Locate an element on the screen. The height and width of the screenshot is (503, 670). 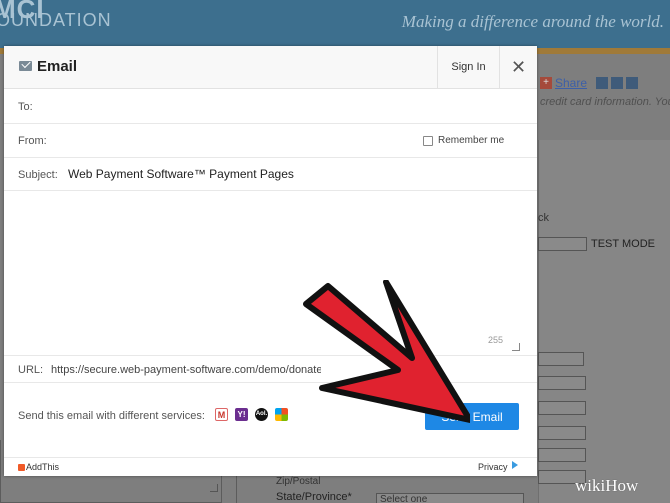
partial-text: ck is located at coordinates (543, 218).